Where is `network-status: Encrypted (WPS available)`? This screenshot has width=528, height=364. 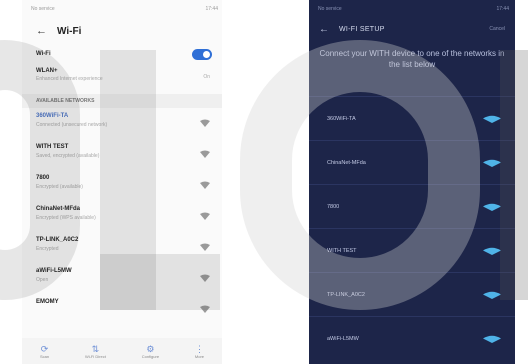
network-status: Encrypted (WPS available) is located at coordinates (66, 218).